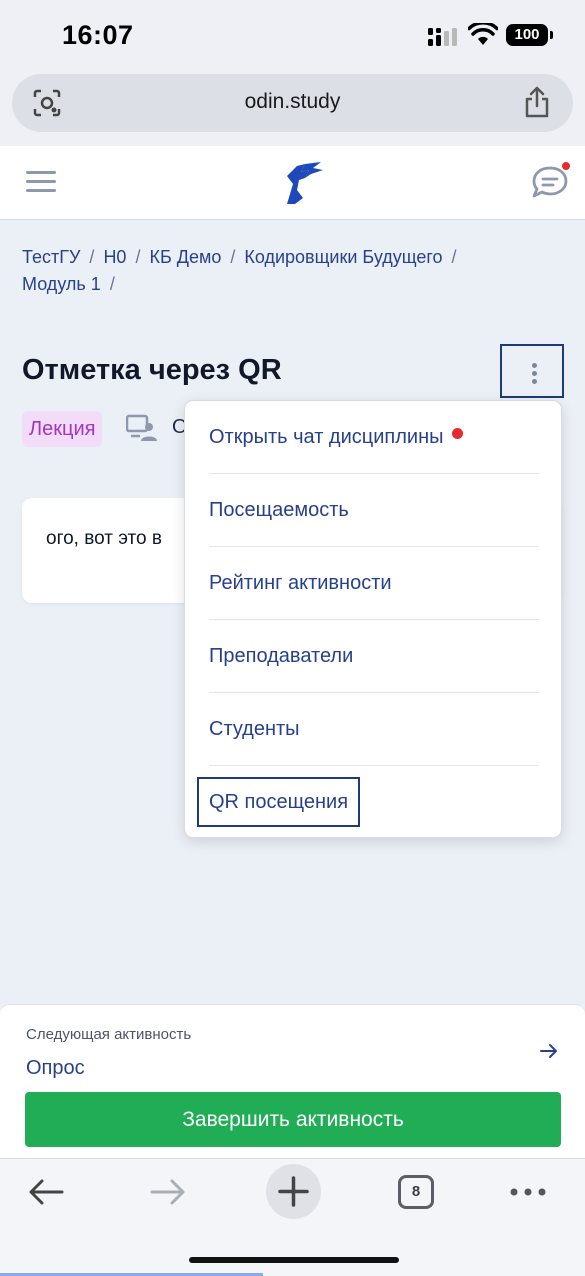  What do you see at coordinates (185, 257) in the screenshot?
I see `breadcrumb-item: КБ Демо` at bounding box center [185, 257].